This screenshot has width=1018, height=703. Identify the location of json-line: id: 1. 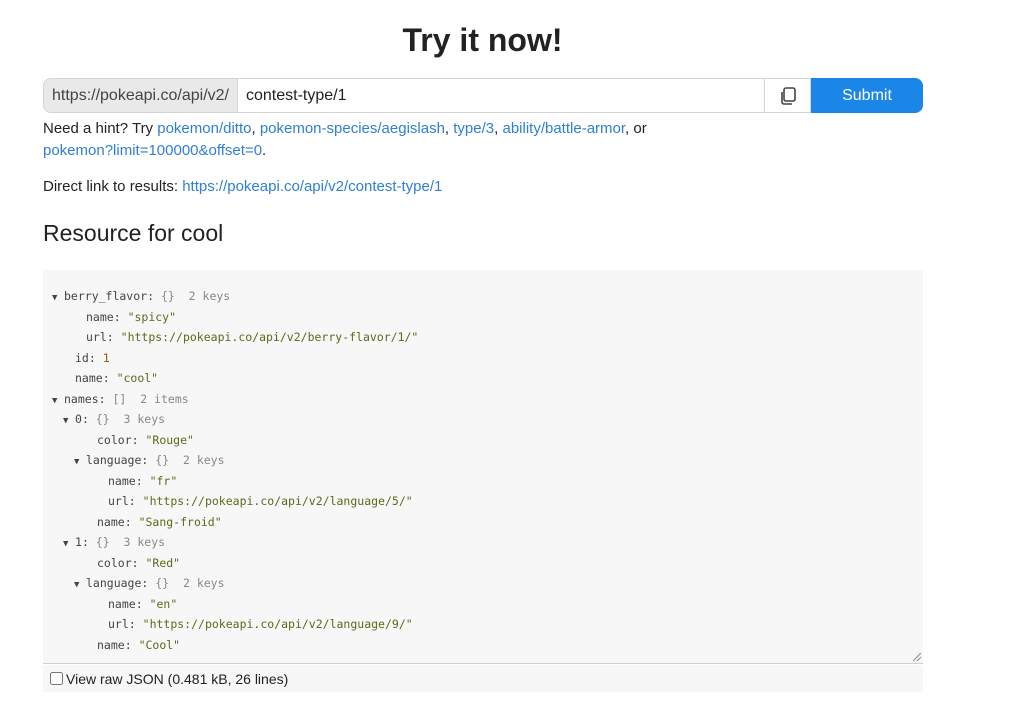
(92, 357).